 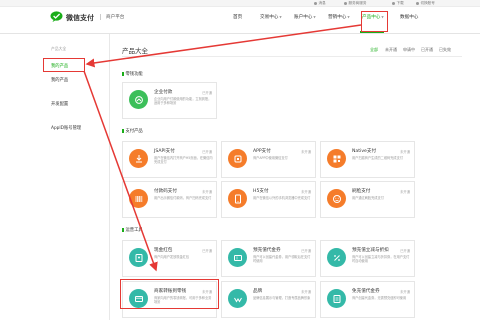 What do you see at coordinates (138, 158) in the screenshot?
I see `jsapi-icon` at bounding box center [138, 158].